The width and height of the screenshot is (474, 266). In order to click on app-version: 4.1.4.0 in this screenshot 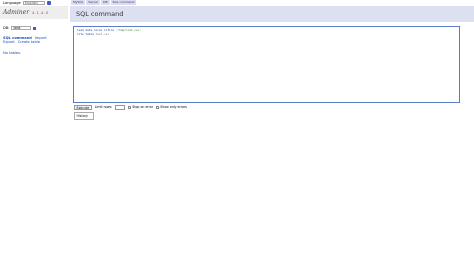, I will do `click(40, 12)`.